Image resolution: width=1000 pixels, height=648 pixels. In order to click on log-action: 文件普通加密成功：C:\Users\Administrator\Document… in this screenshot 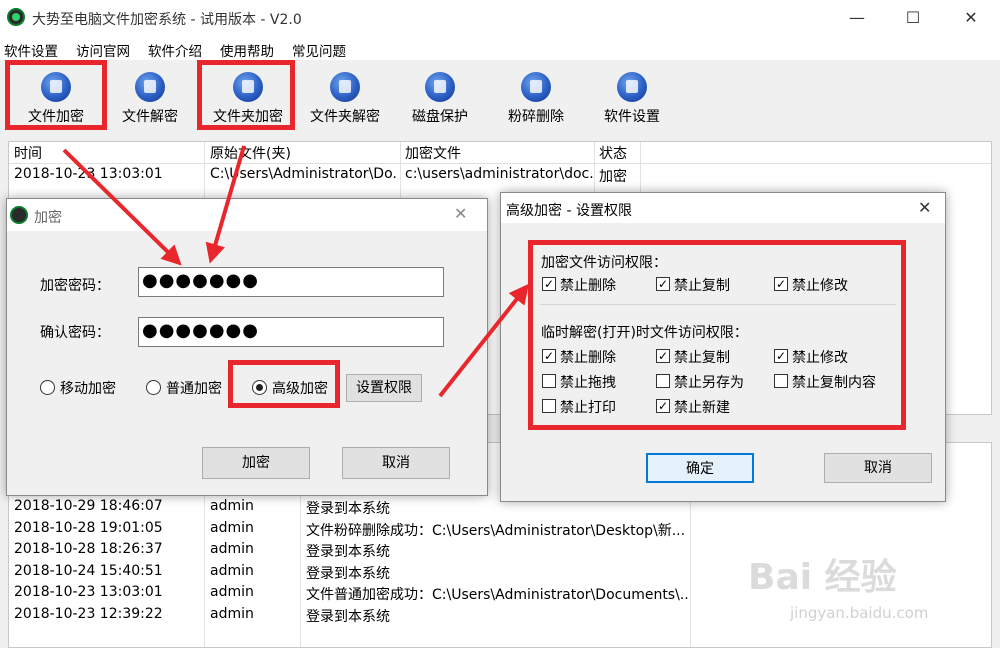, I will do `click(497, 595)`.